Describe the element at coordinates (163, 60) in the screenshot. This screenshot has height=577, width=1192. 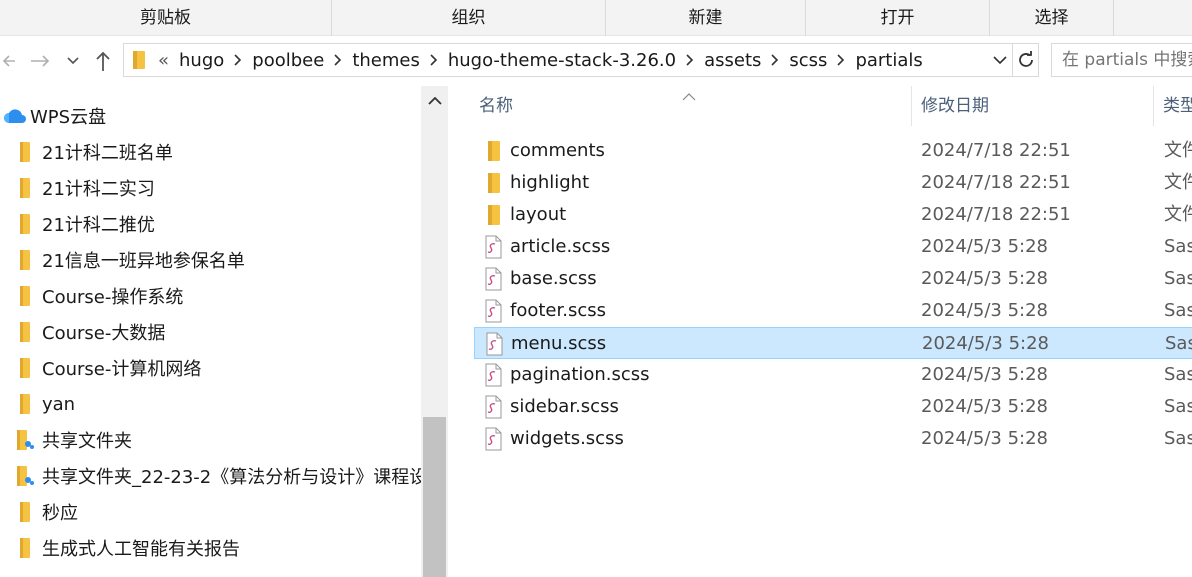
I see `breadcrumb-overflow: «` at that location.